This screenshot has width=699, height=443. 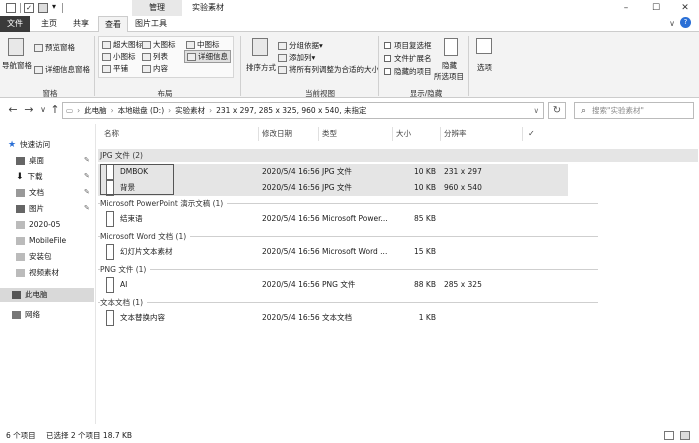 I want to click on nav-documents: 文档, so click(x=30, y=193).